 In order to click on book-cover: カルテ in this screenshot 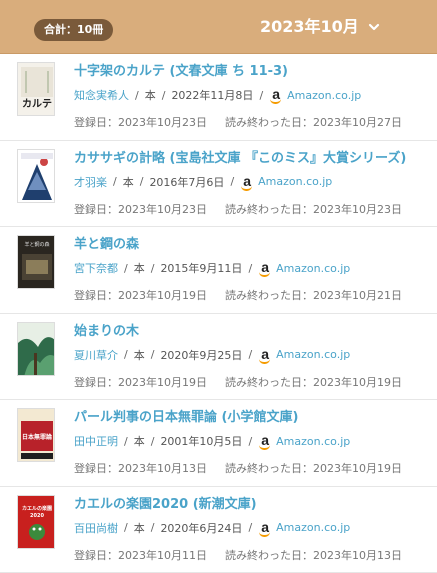, I will do `click(36, 89)`.